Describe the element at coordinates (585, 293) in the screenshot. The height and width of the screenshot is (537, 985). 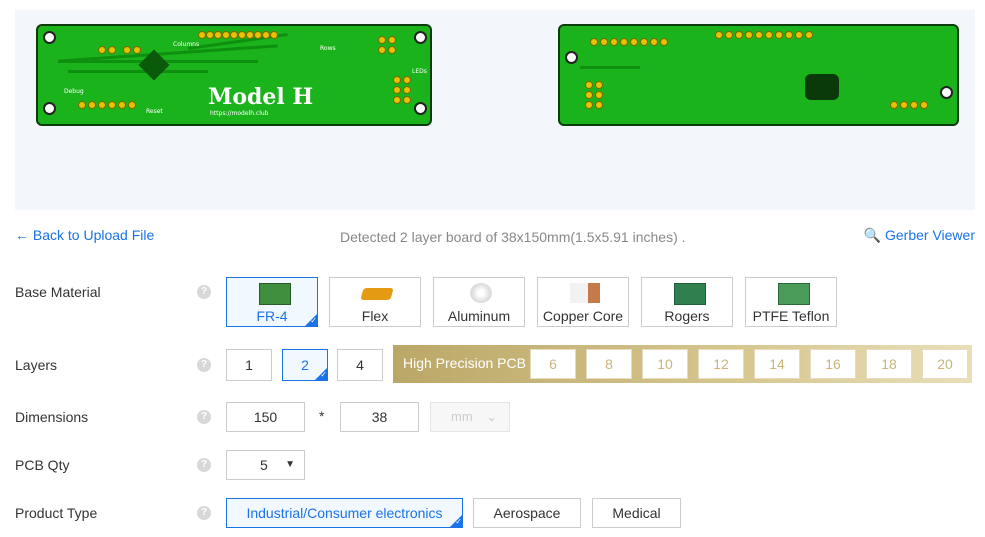
I see `copper-core-icon` at that location.